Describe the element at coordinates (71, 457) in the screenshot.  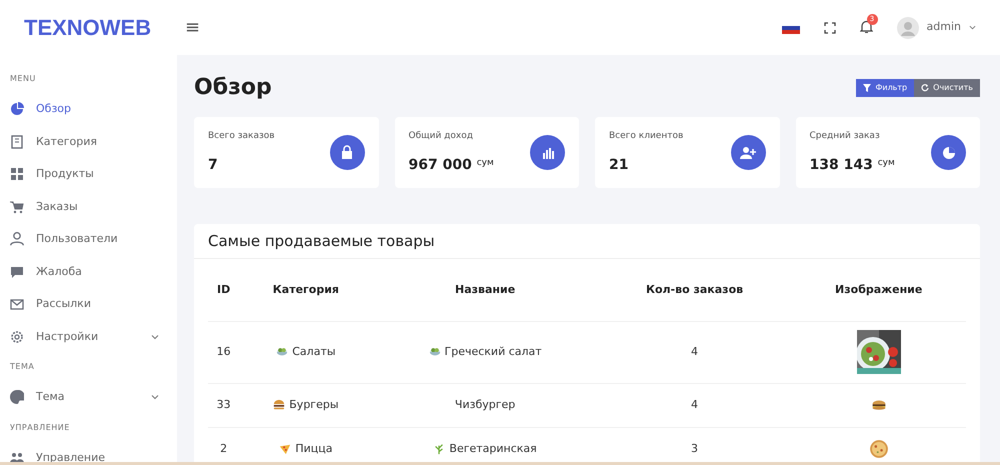
I see `sidebar-item-label: Управление` at that location.